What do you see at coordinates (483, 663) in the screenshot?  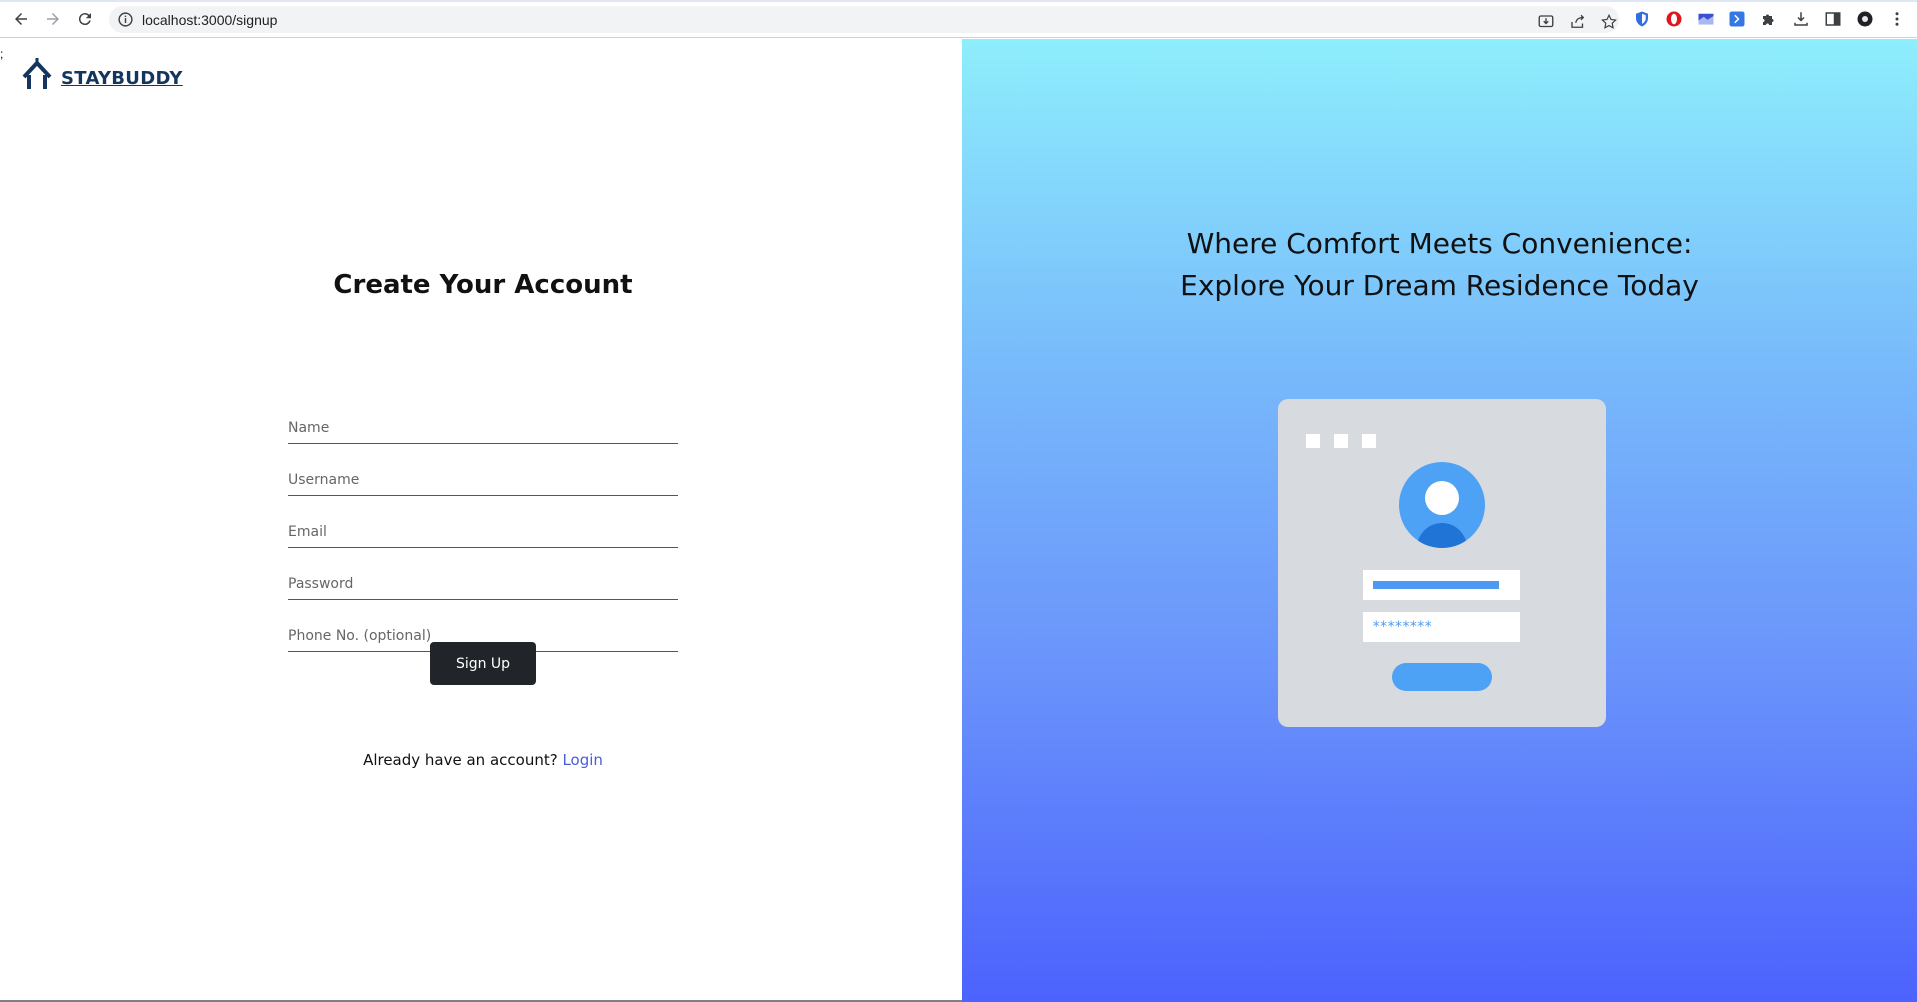 I see `sign-up-button: Sign Up` at bounding box center [483, 663].